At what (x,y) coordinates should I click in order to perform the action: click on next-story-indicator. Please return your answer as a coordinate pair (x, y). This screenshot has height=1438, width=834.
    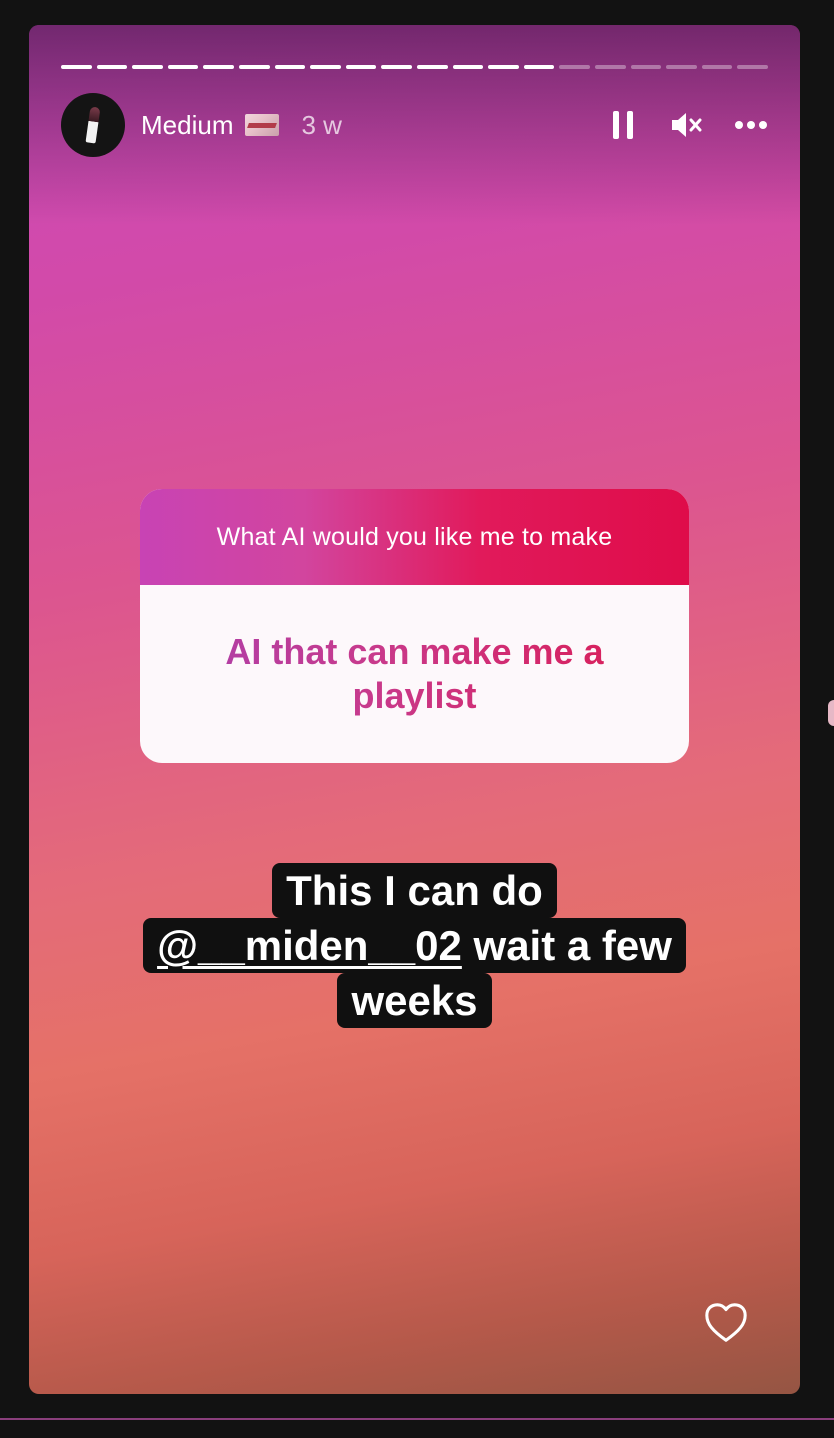
    Looking at the image, I should click on (831, 713).